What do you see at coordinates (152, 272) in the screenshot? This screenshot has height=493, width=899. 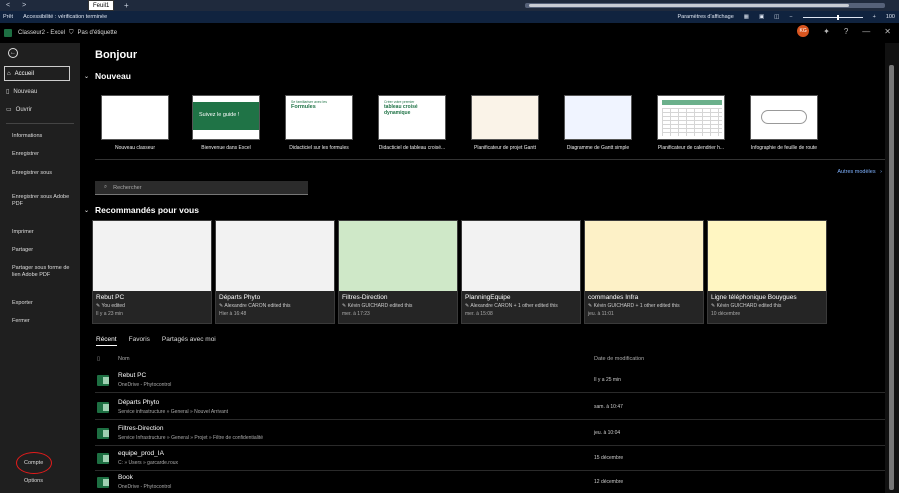 I see `recommended-card: Rebut PC ✎ You edited Il y a 23 min` at bounding box center [152, 272].